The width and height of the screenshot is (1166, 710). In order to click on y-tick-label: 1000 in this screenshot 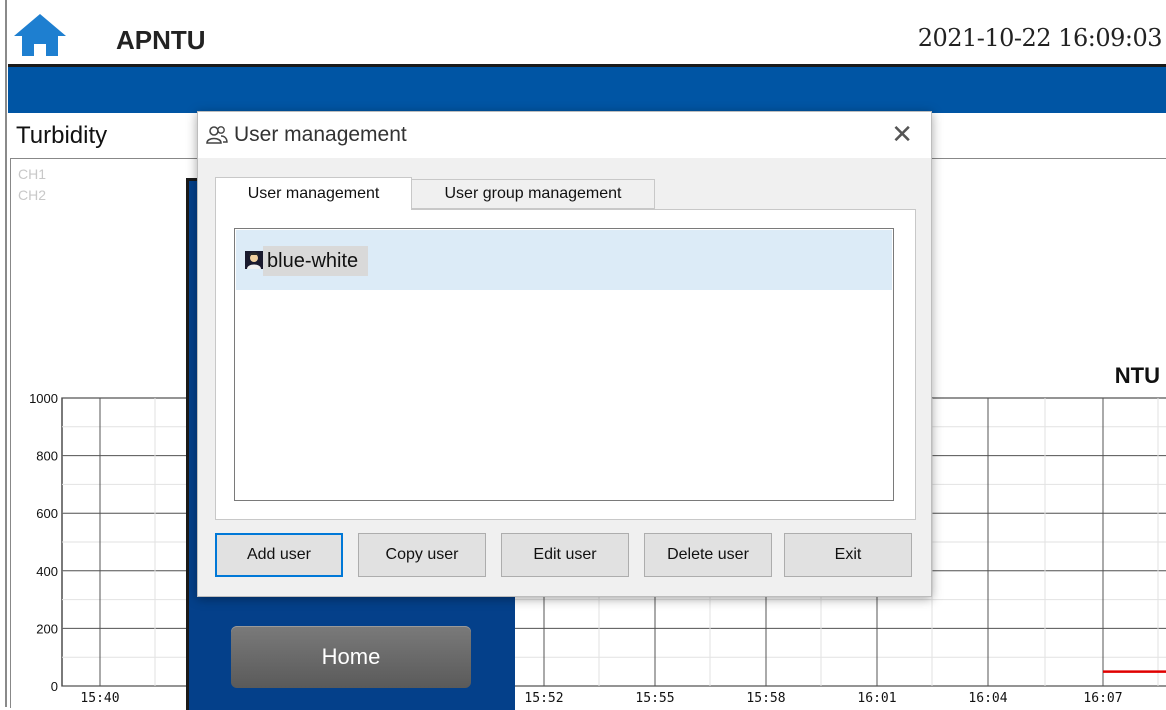, I will do `click(43, 398)`.